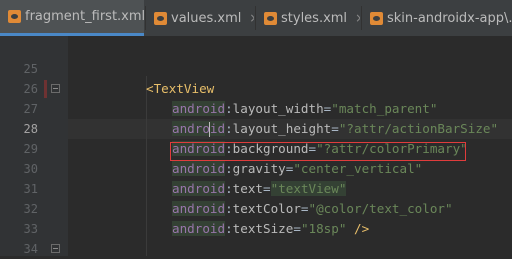 This screenshot has height=259, width=512. What do you see at coordinates (418, 128) in the screenshot?
I see `attribute-value: "?attr/actionBarSize"` at bounding box center [418, 128].